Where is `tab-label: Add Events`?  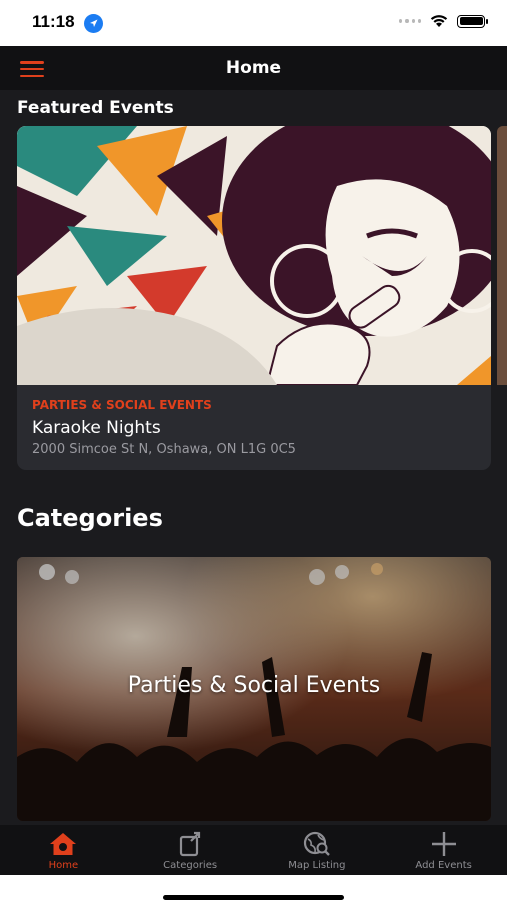 tab-label: Add Events is located at coordinates (443, 865).